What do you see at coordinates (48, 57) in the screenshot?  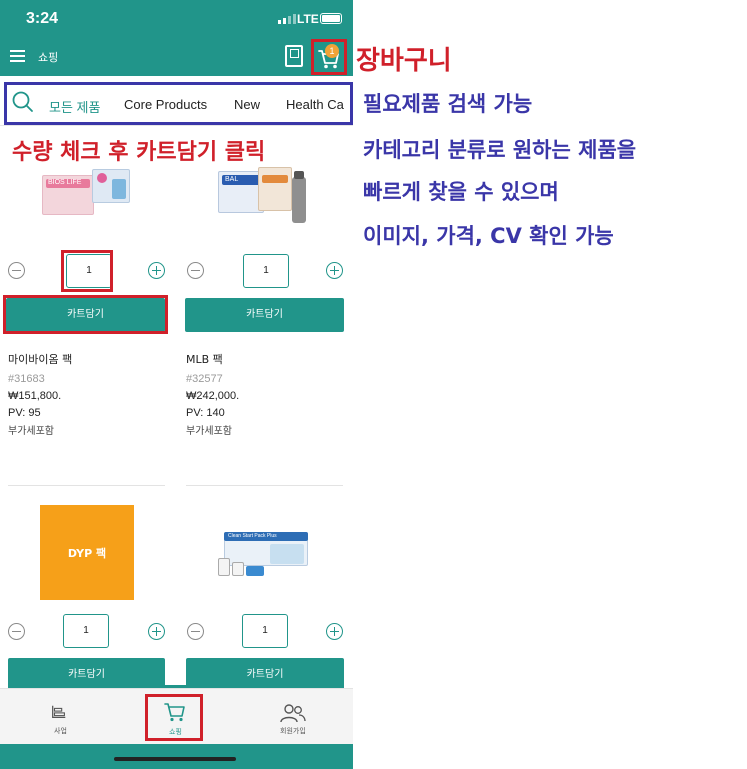 I see `page-title: 쇼핑` at bounding box center [48, 57].